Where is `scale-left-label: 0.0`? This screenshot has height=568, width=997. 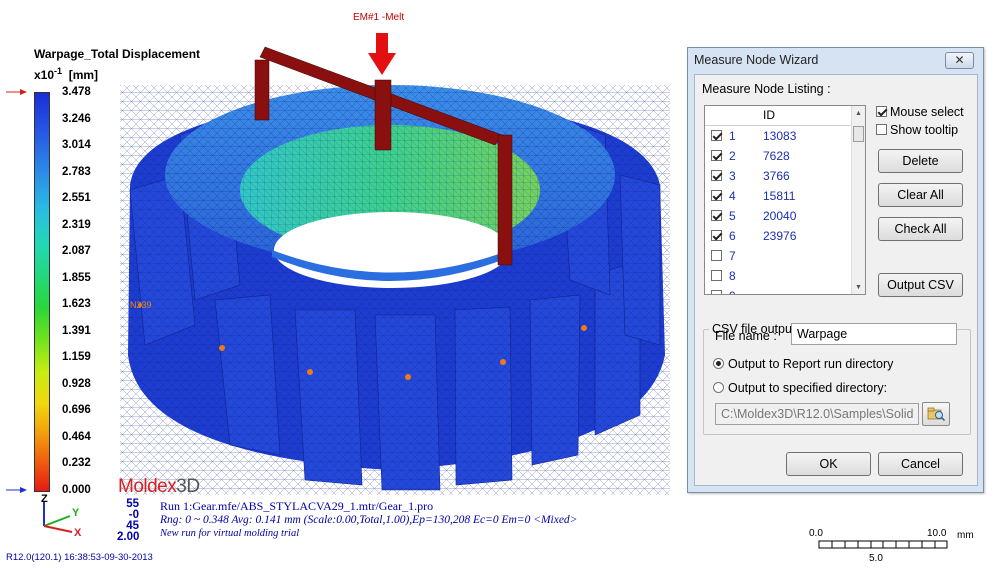
scale-left-label: 0.0 is located at coordinates (816, 533).